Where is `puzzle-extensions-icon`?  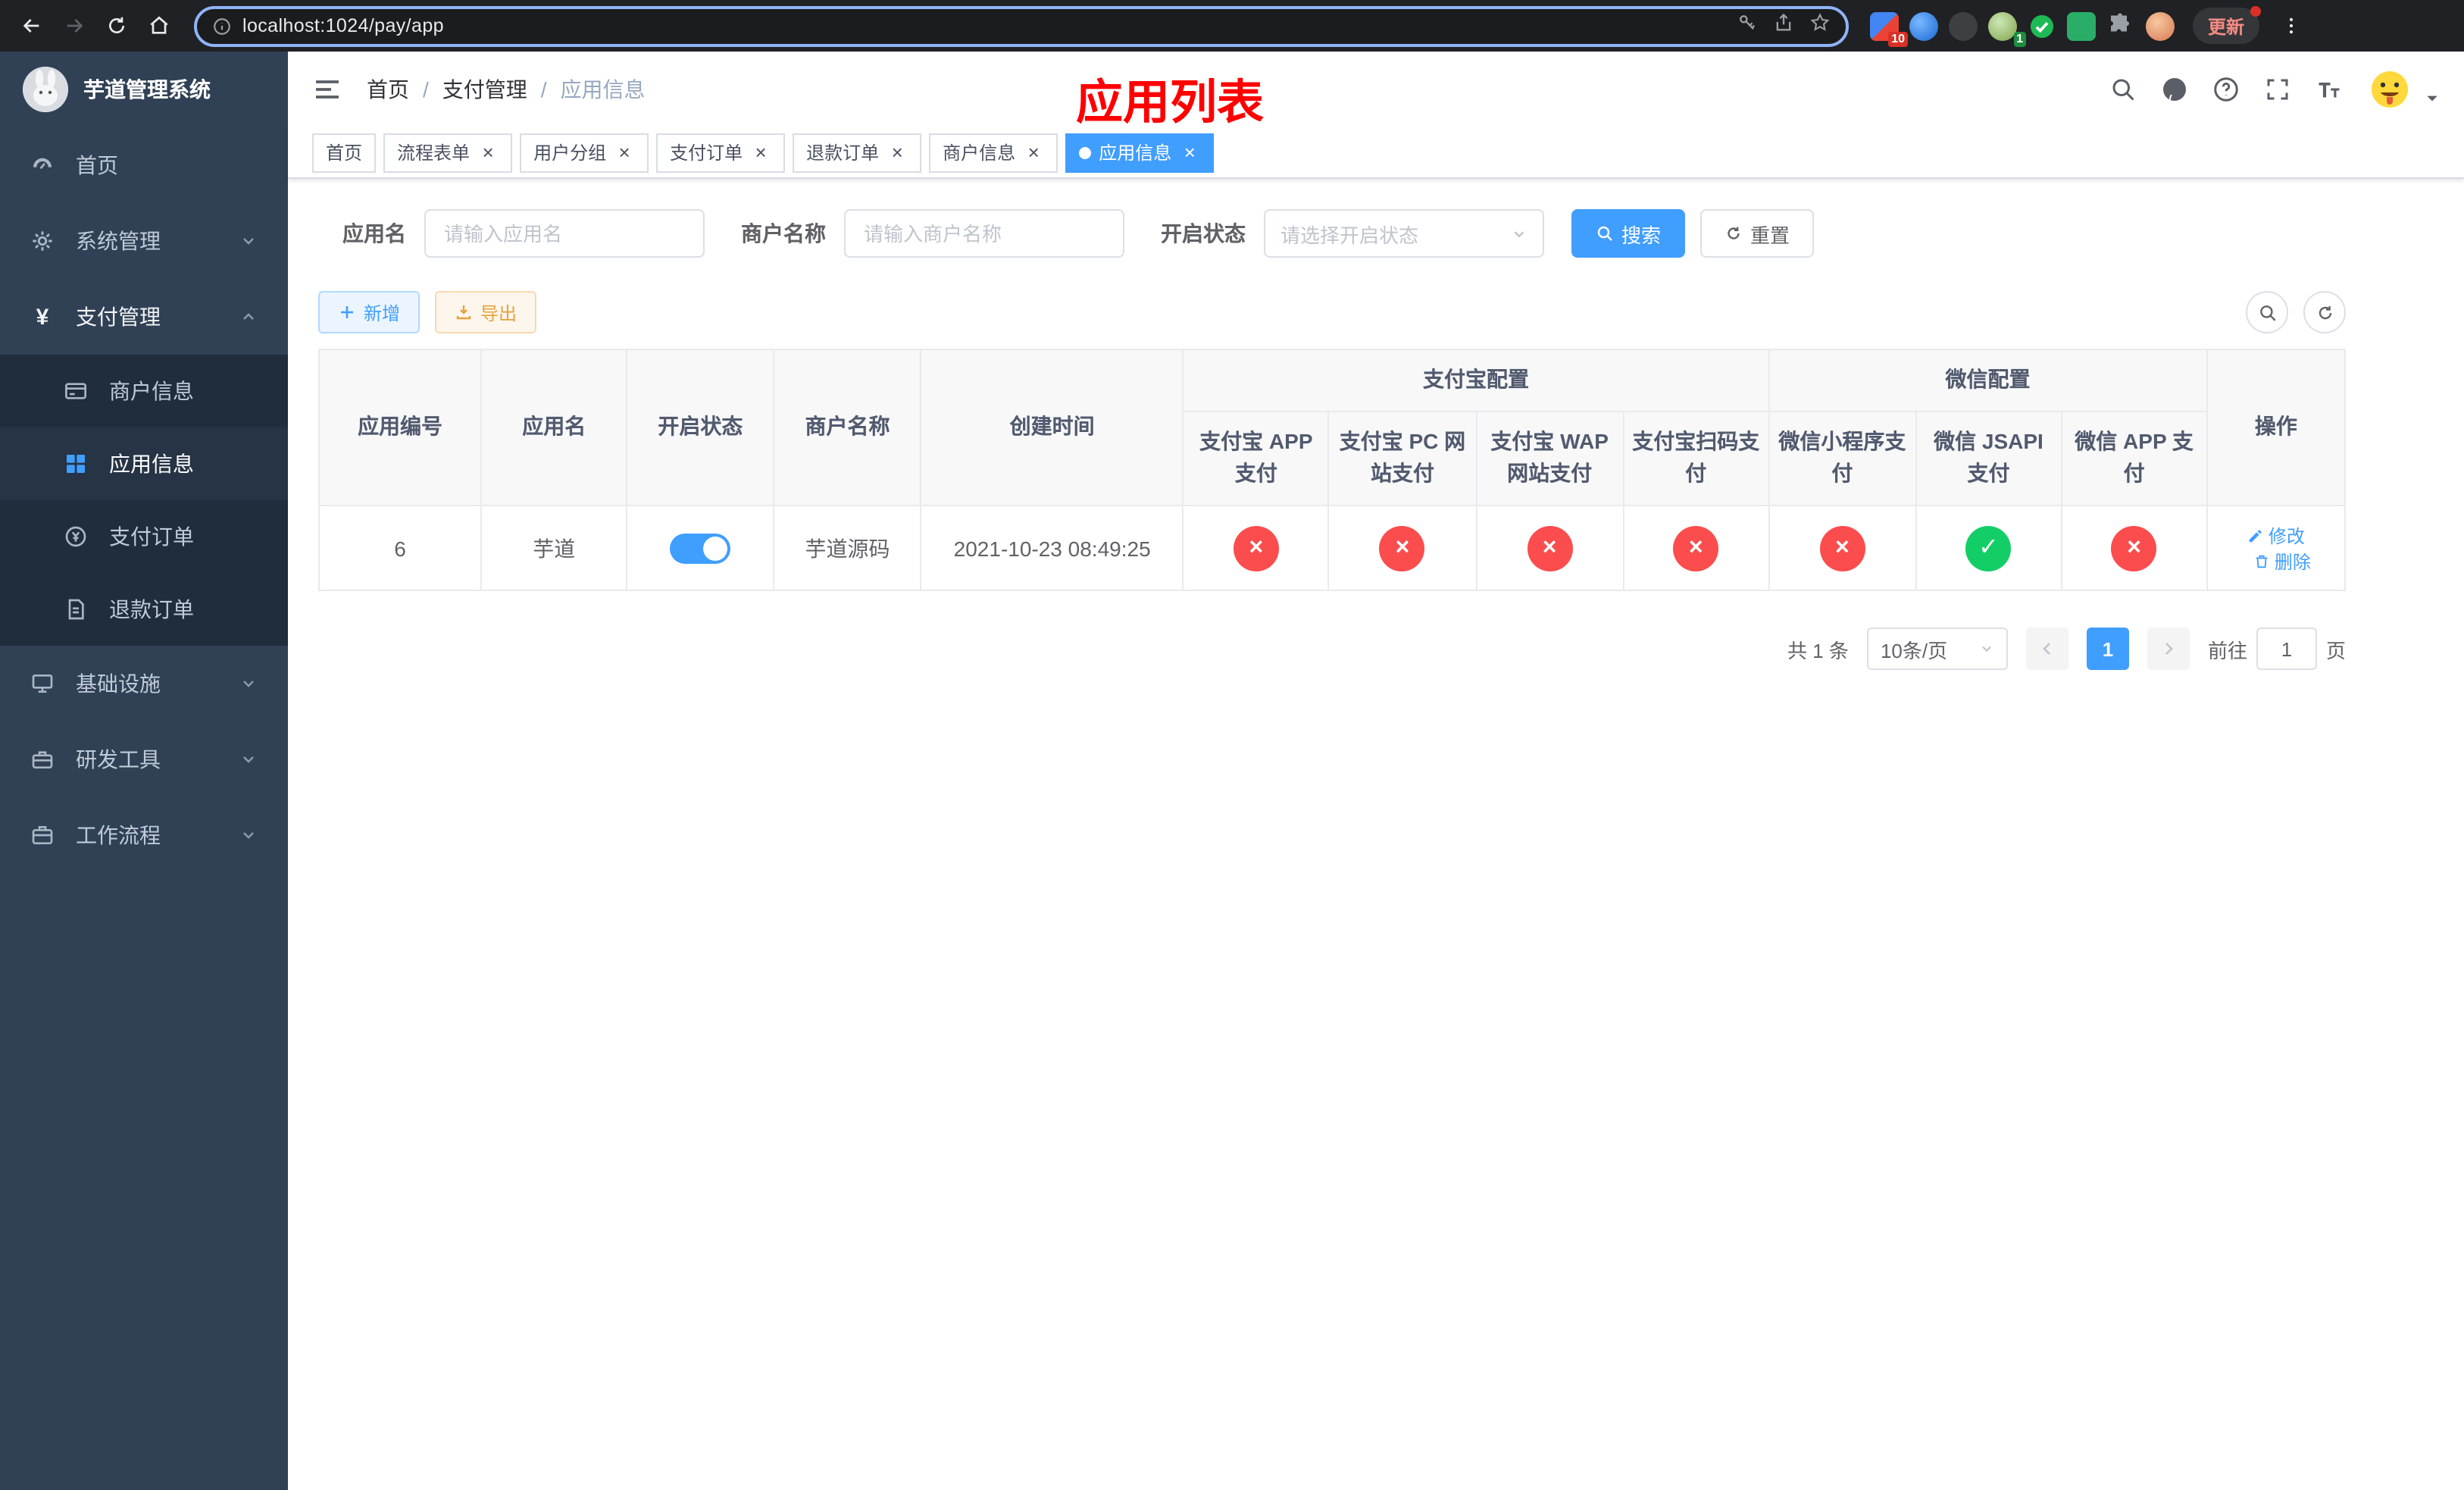
puzzle-extensions-icon is located at coordinates (2120, 26).